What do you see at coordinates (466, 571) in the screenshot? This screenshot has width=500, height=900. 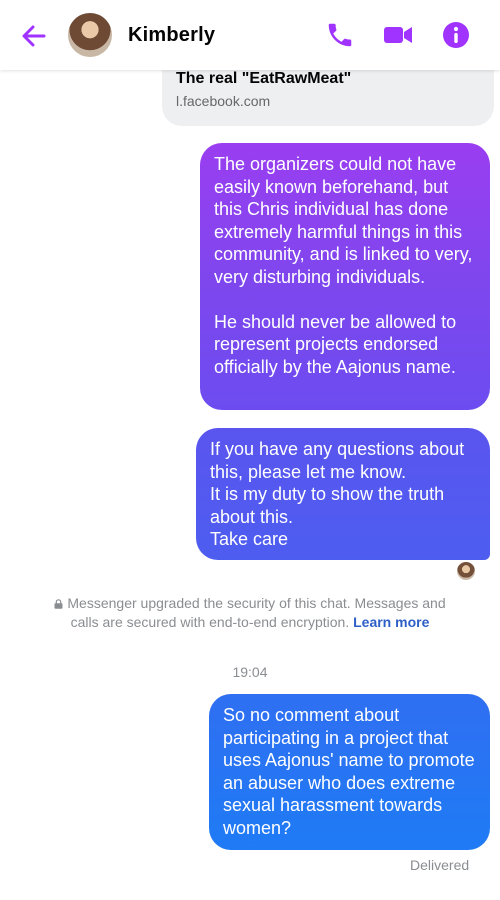 I see `read-receipt-avatar` at bounding box center [466, 571].